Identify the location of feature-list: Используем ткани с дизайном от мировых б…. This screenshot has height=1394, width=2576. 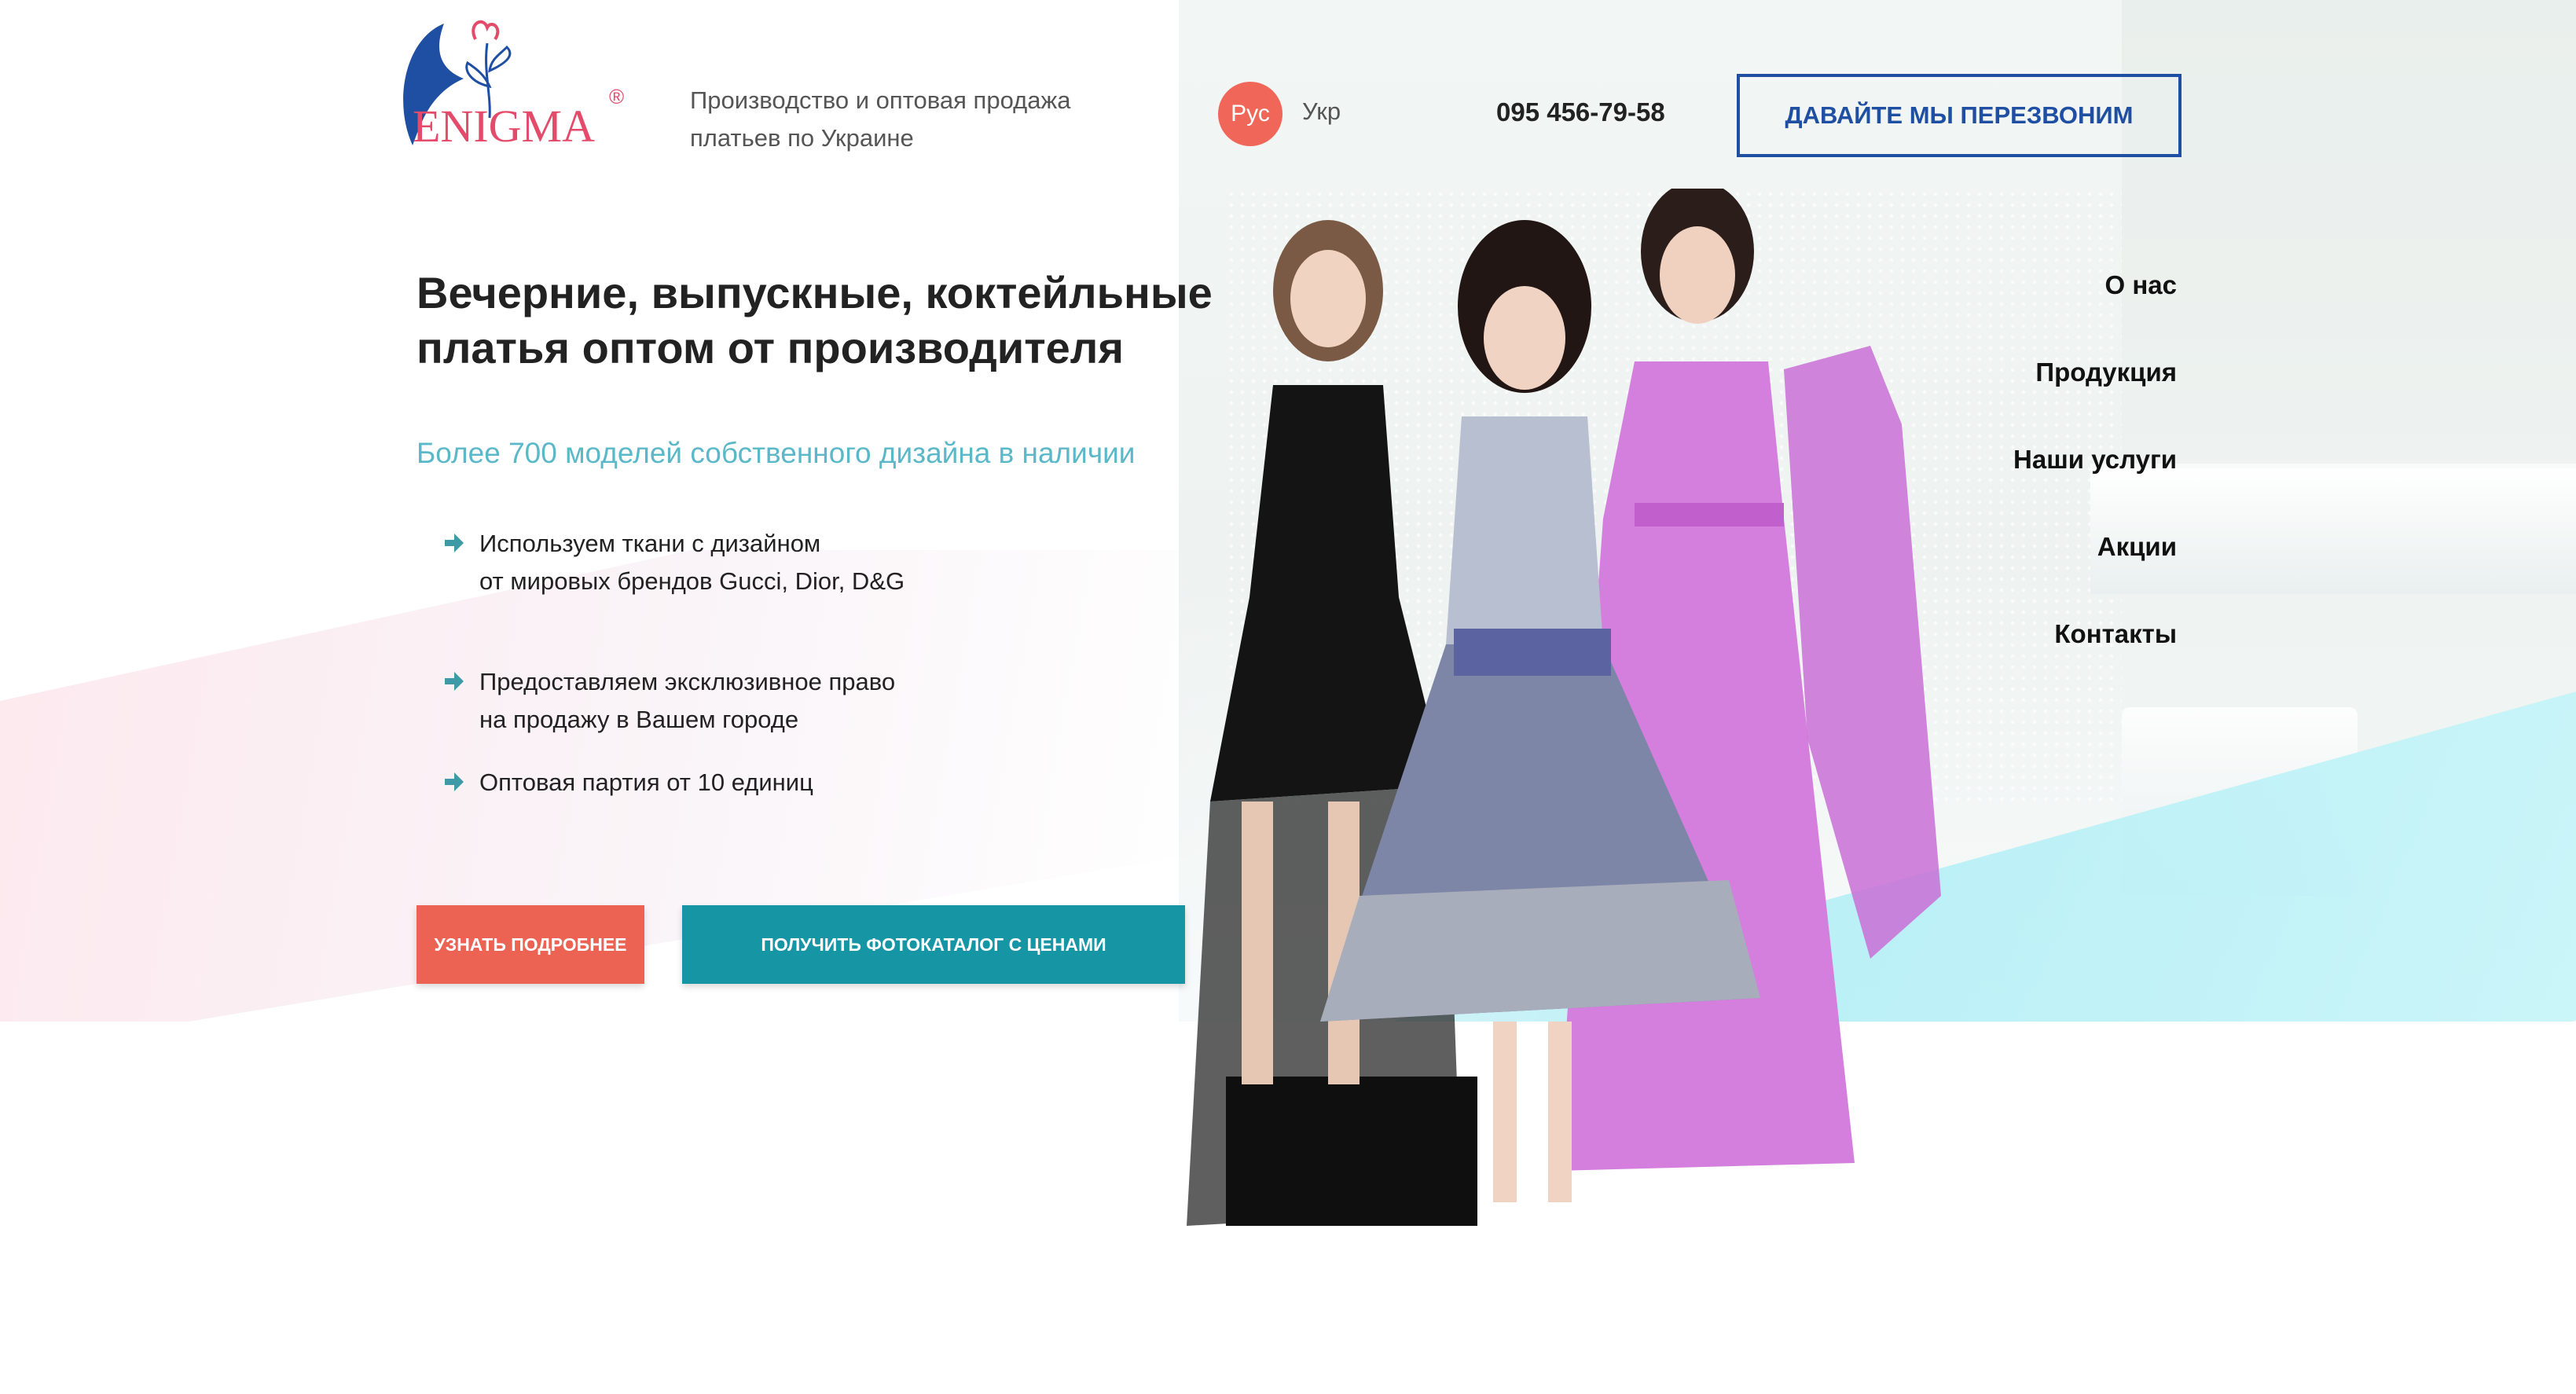
(672, 664).